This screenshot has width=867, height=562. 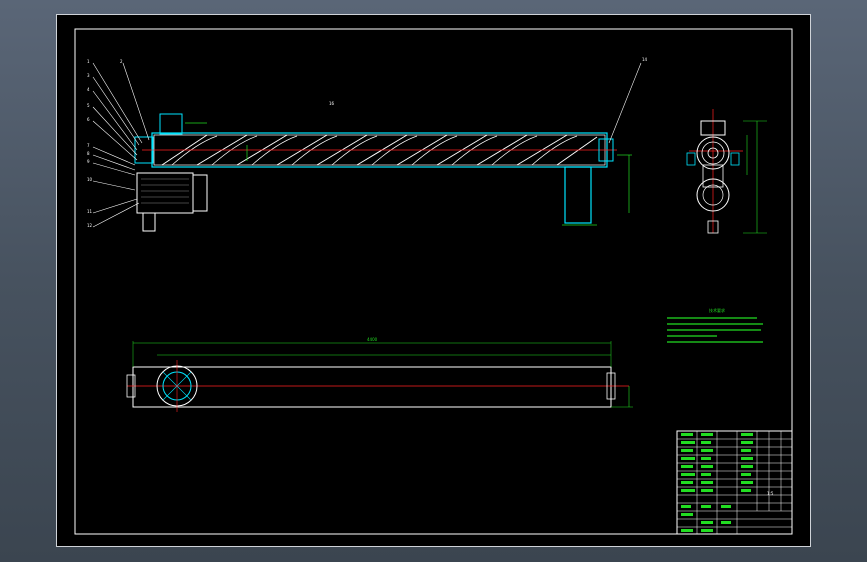 I want to click on svg-text: 6, so click(x=88, y=119).